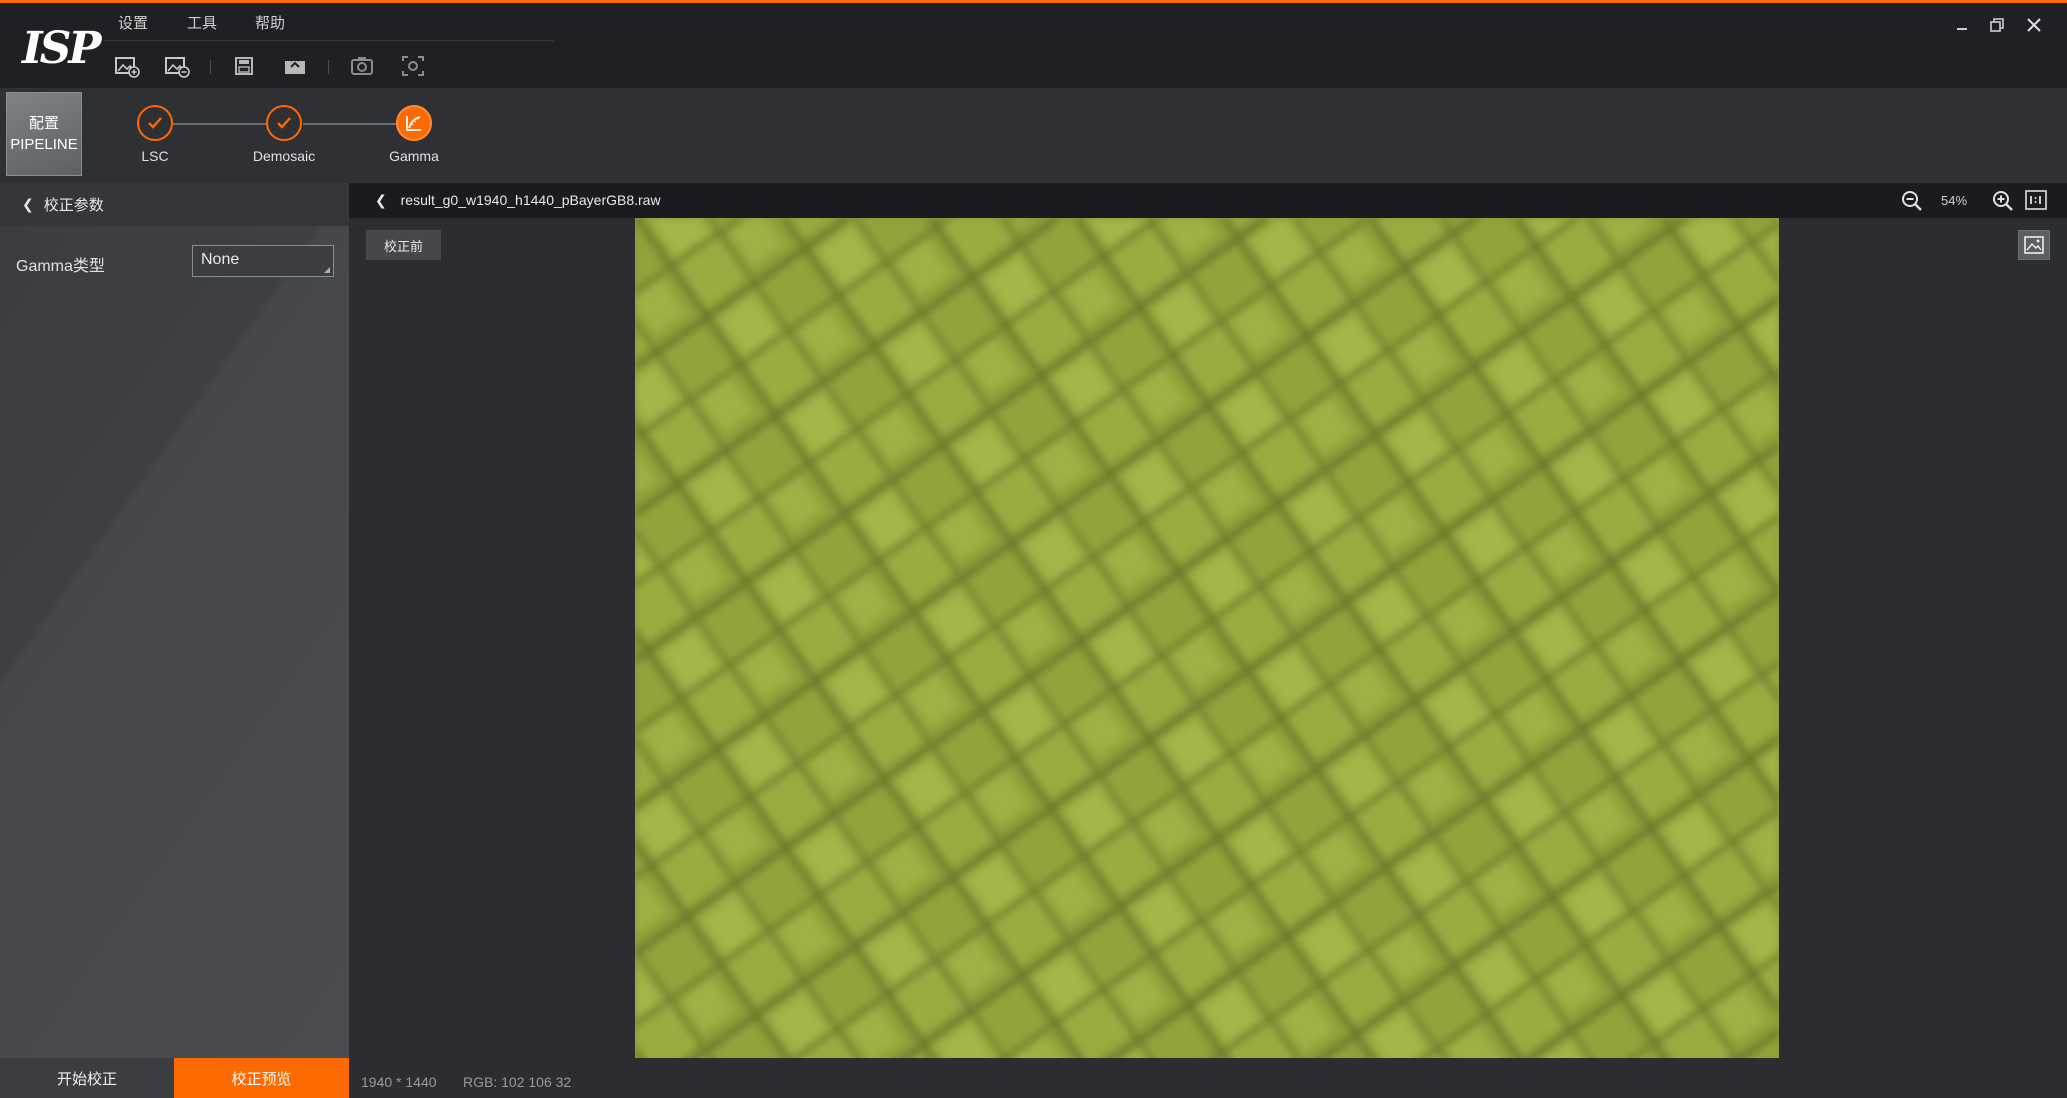 This screenshot has height=1098, width=2067. Describe the element at coordinates (403, 245) in the screenshot. I see `before-calibration-button: 校正前` at that location.